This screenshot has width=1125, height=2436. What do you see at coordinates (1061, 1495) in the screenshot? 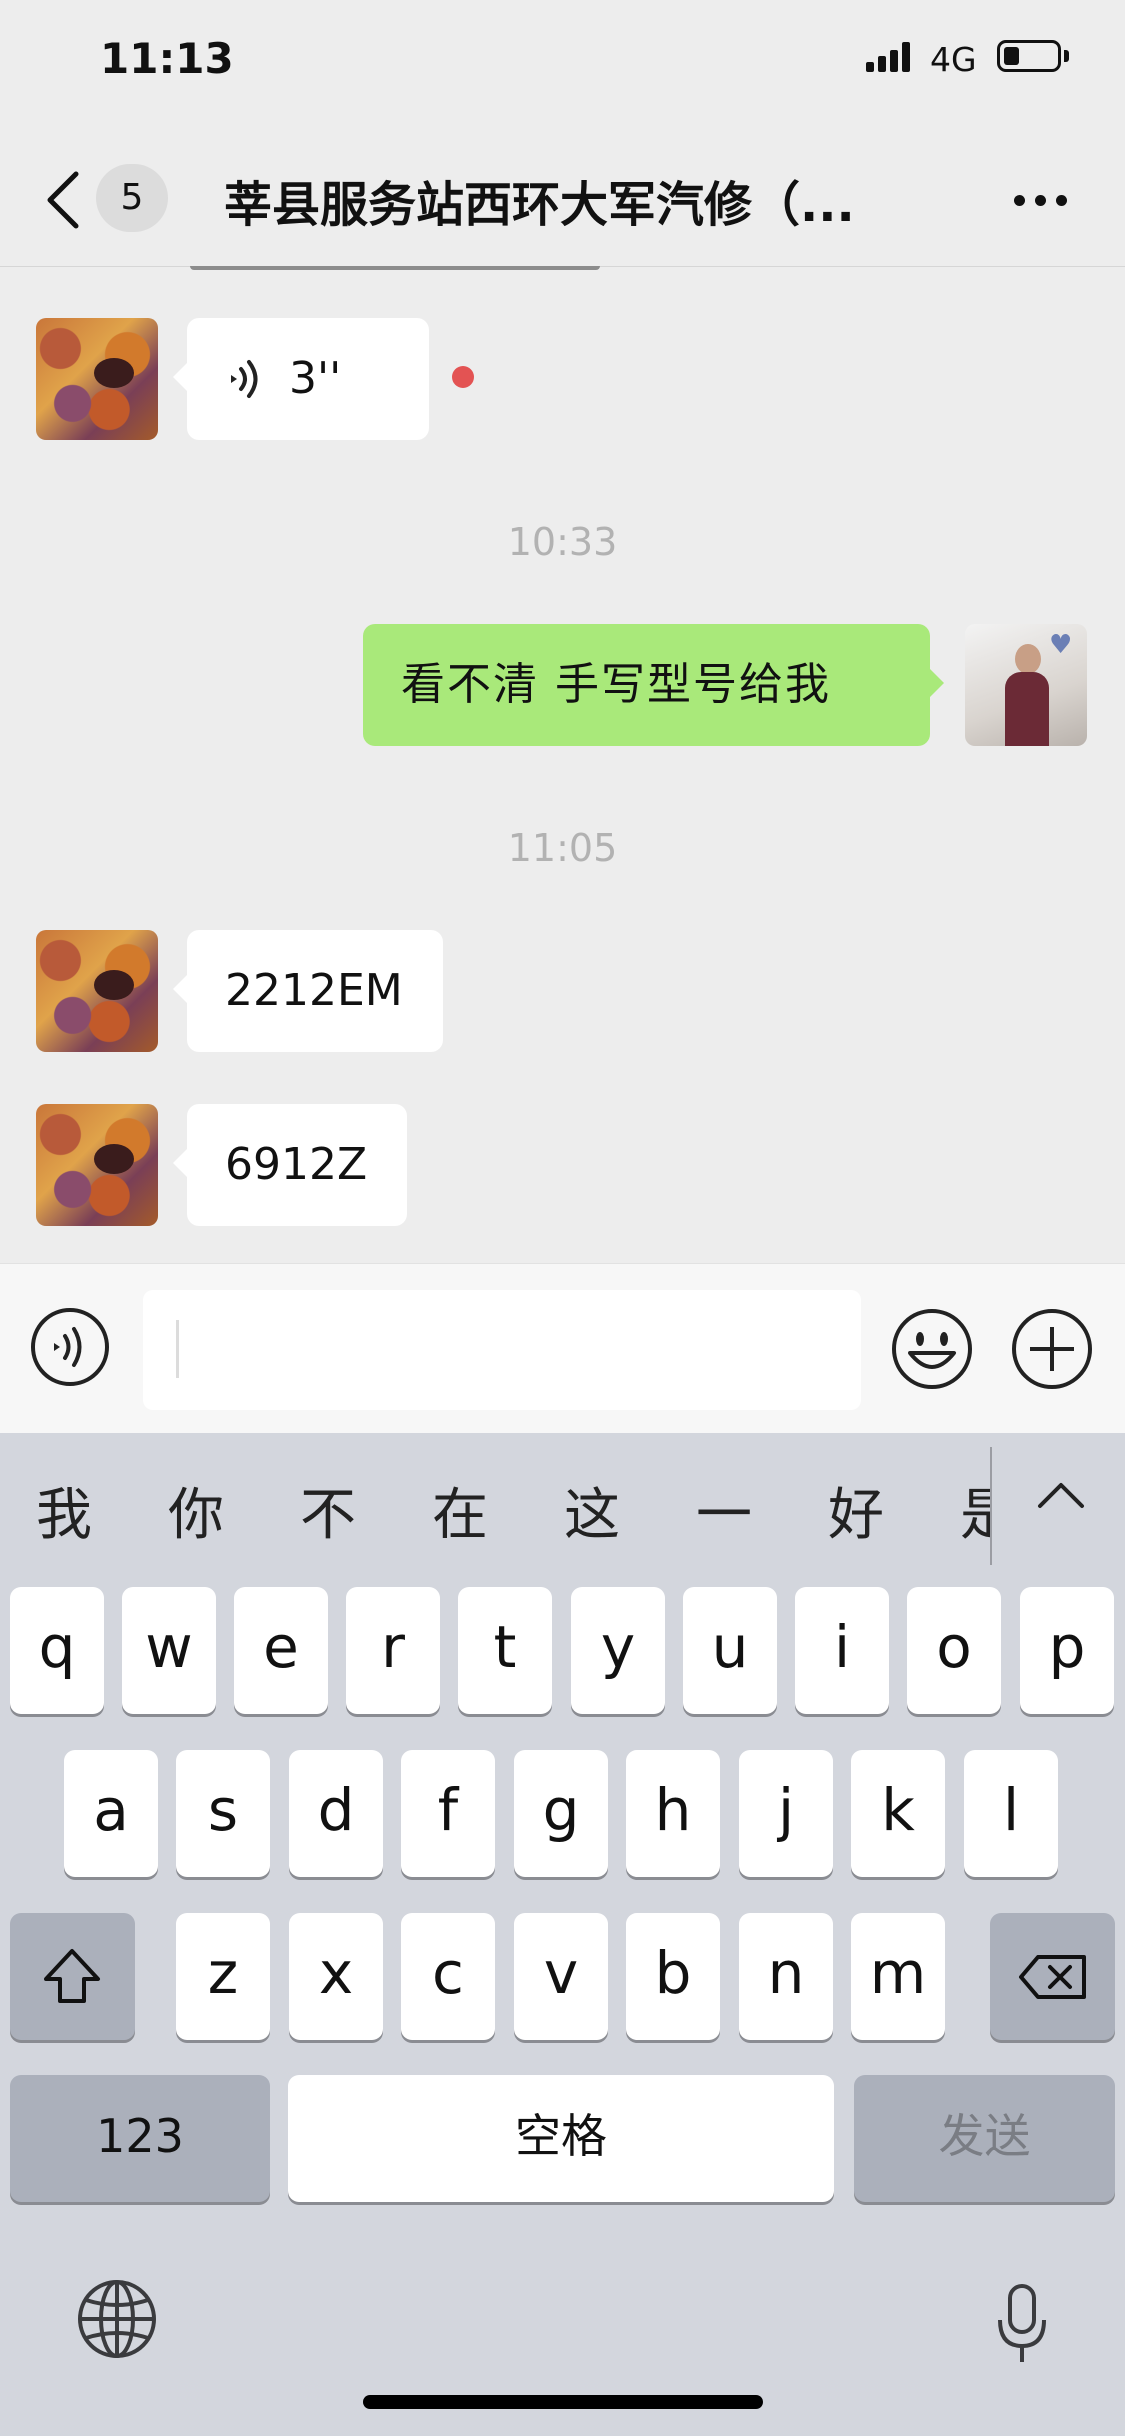
I see `expand-candidates-icon` at bounding box center [1061, 1495].